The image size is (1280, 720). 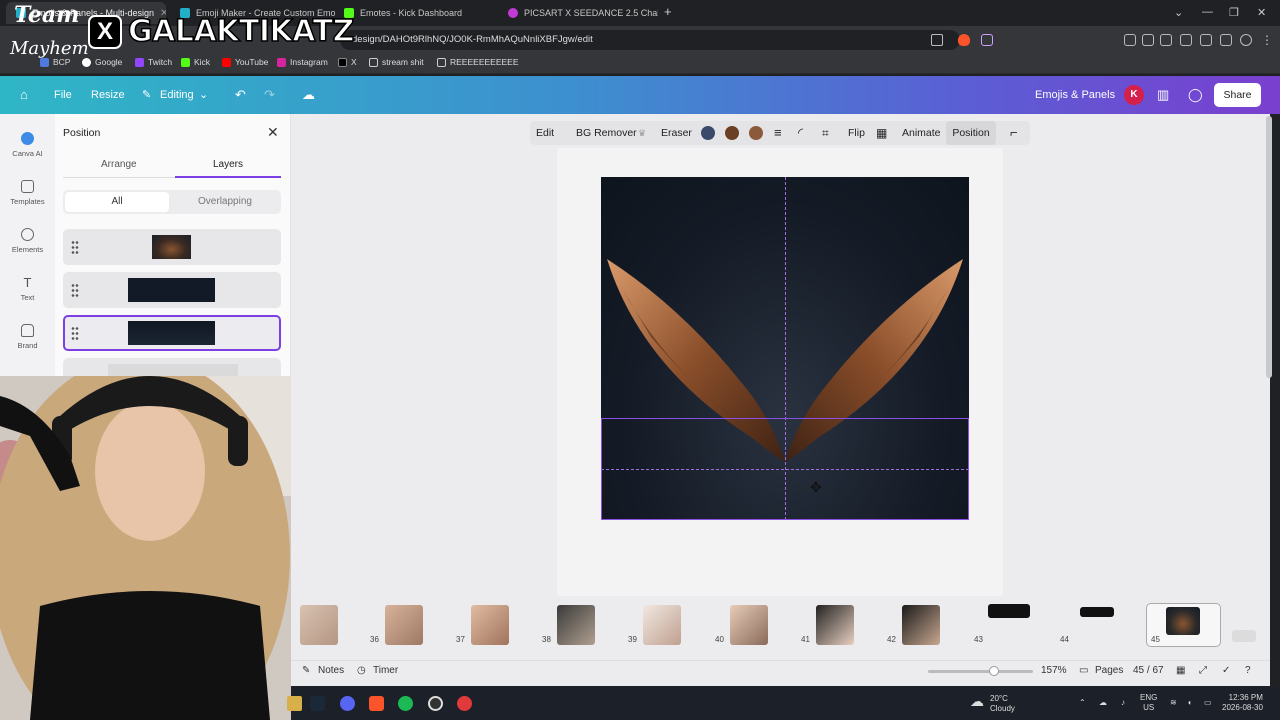 What do you see at coordinates (1148, 40) in the screenshot?
I see `puzzle-icon` at bounding box center [1148, 40].